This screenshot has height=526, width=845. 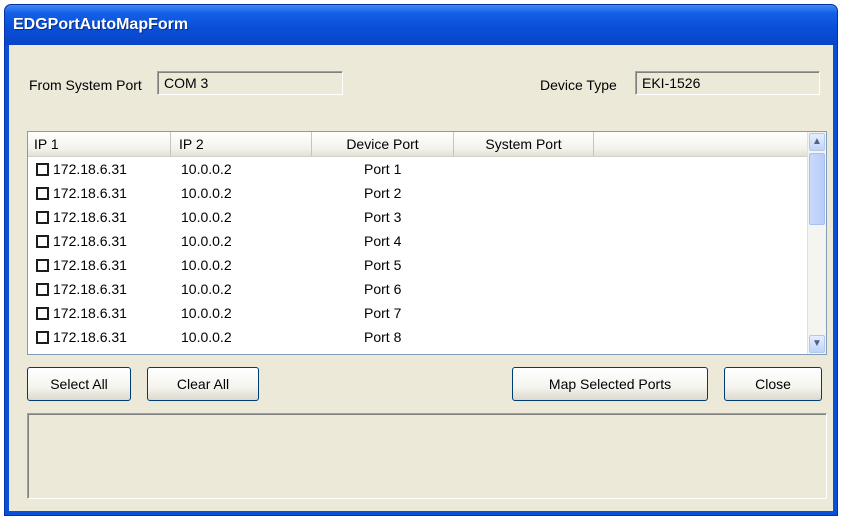 I want to click on column-header-ip1: IP 1, so click(x=99, y=144).